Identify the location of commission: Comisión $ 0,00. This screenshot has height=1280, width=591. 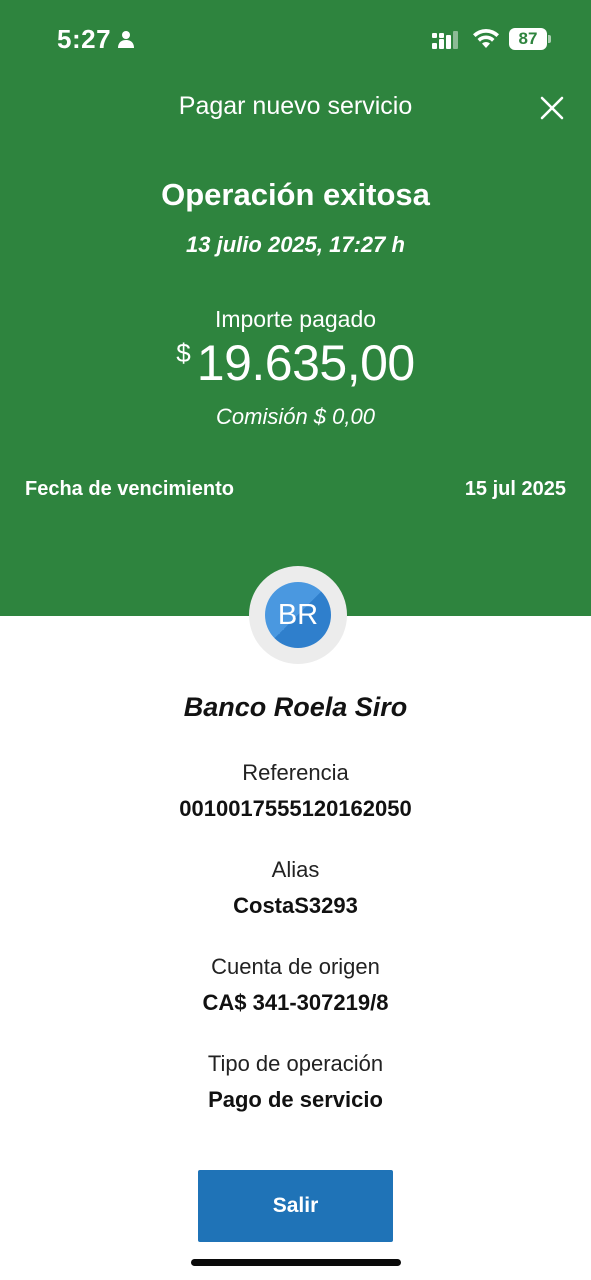
(295, 416).